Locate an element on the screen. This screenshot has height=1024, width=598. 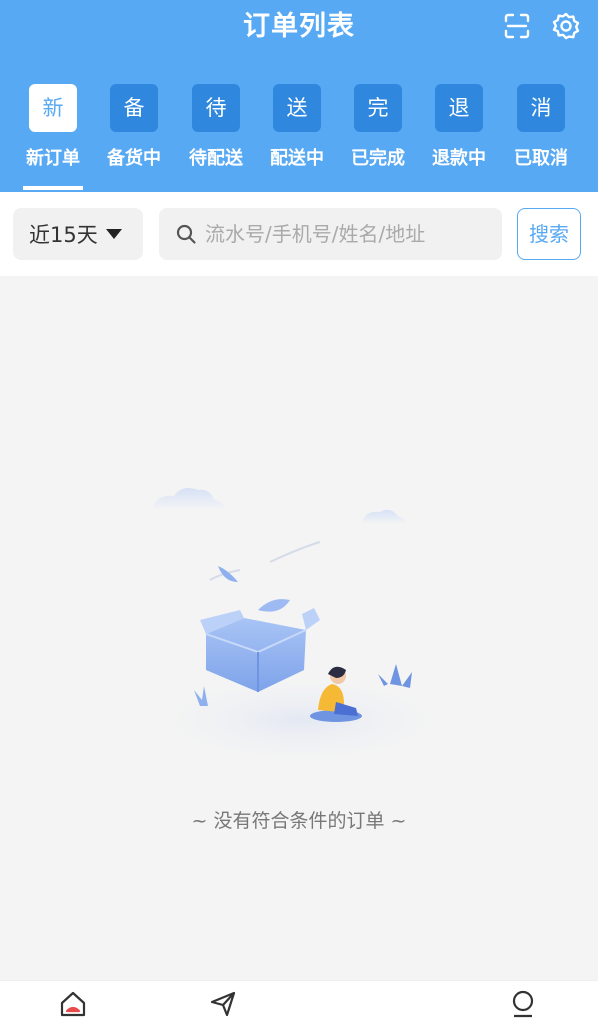
tab-preparing: 备 备货中 is located at coordinates (134, 138).